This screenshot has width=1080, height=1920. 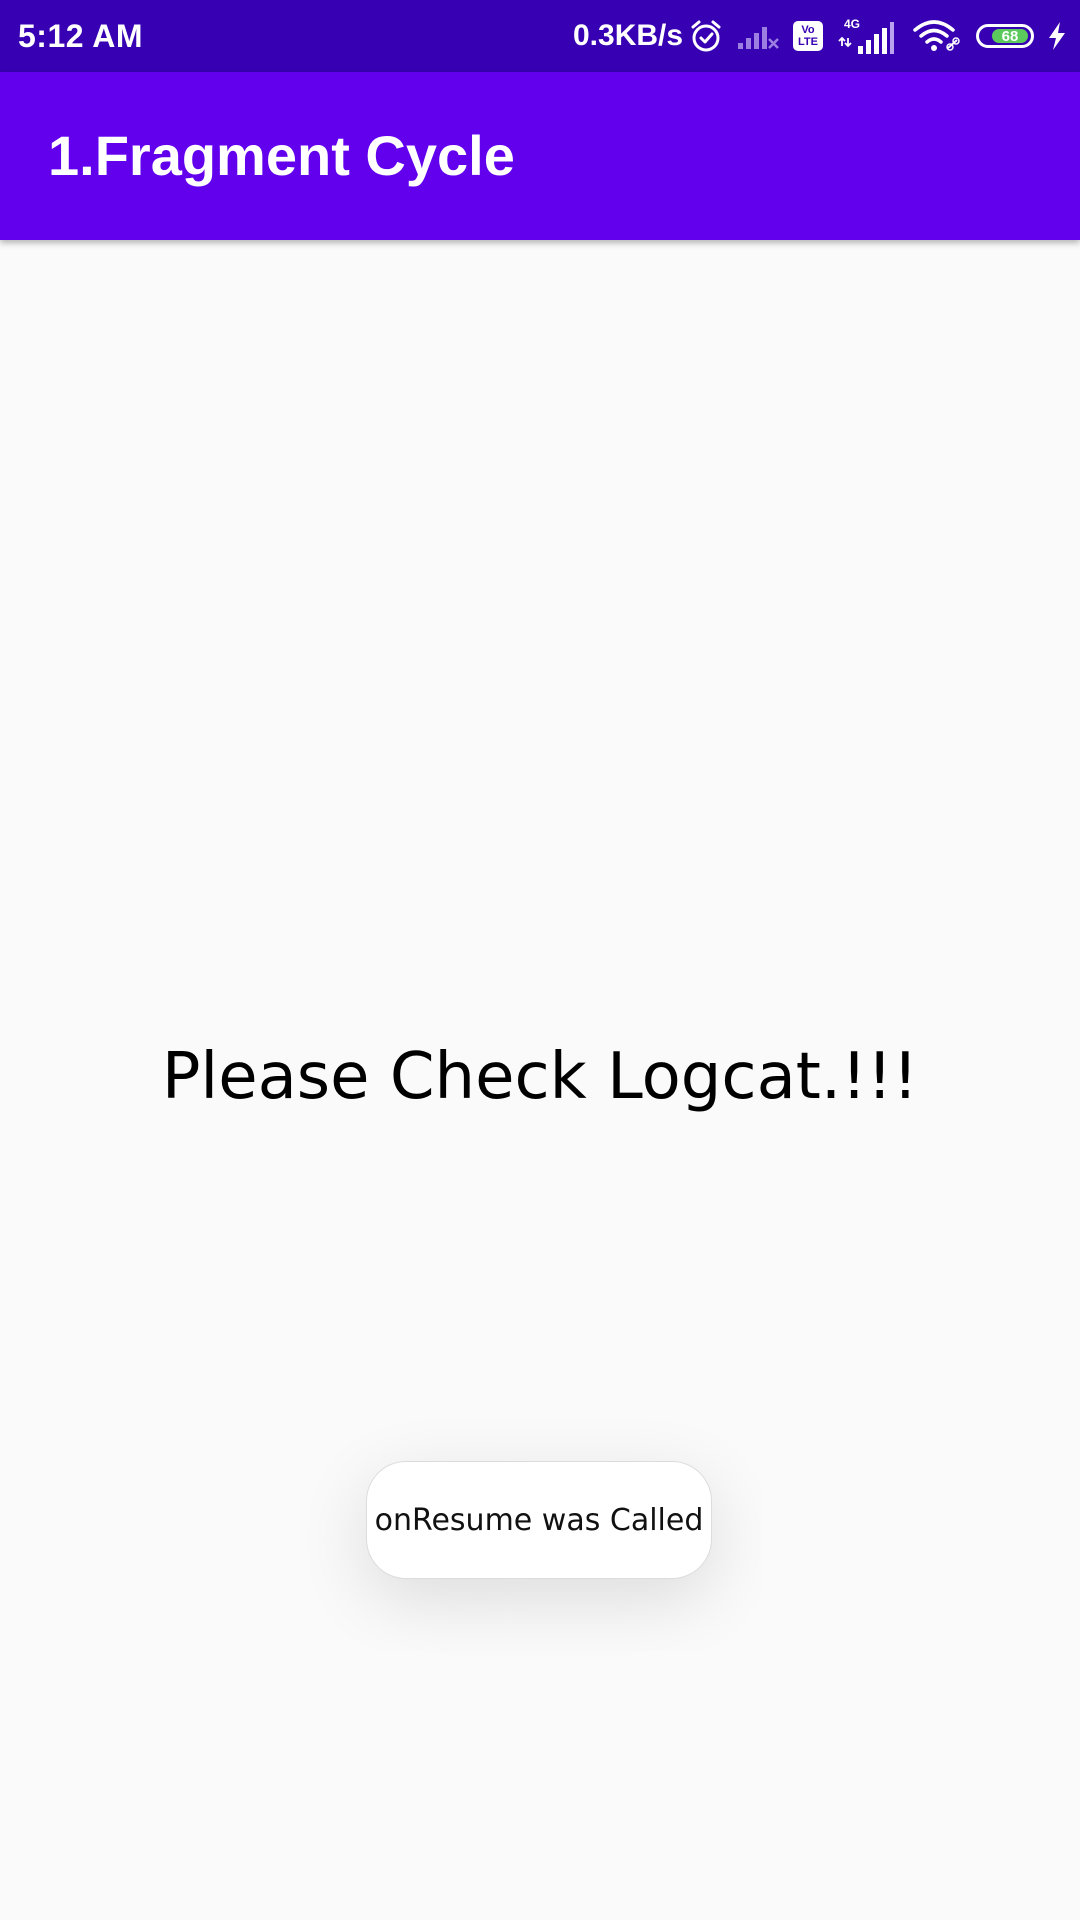 What do you see at coordinates (758, 36) in the screenshot?
I see `signal-off-icon` at bounding box center [758, 36].